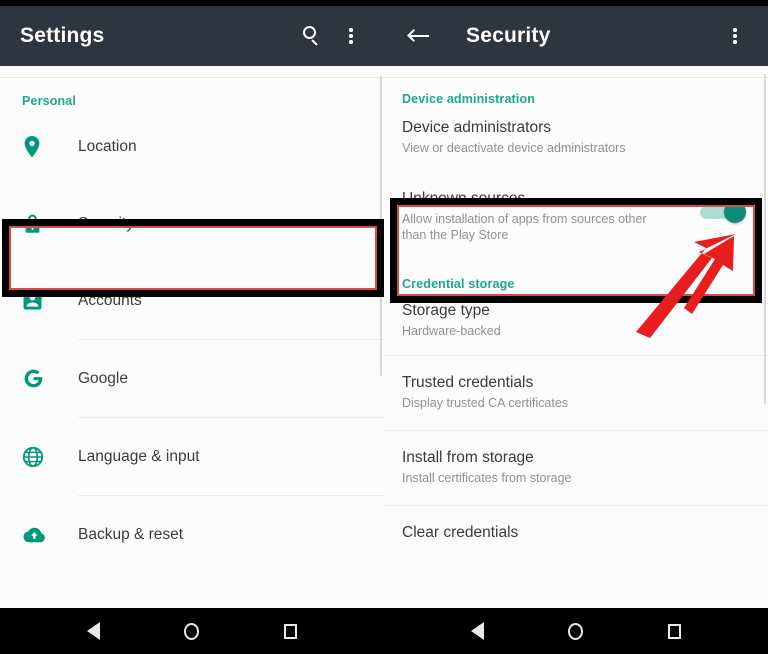  I want to click on page-title: Settings, so click(62, 35).